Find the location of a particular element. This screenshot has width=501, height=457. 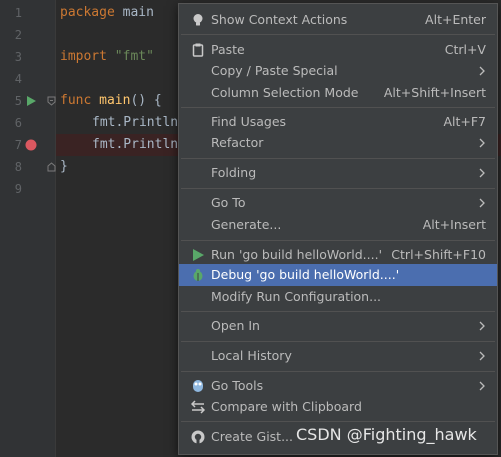

menu-item-label: Paste is located at coordinates (228, 49).